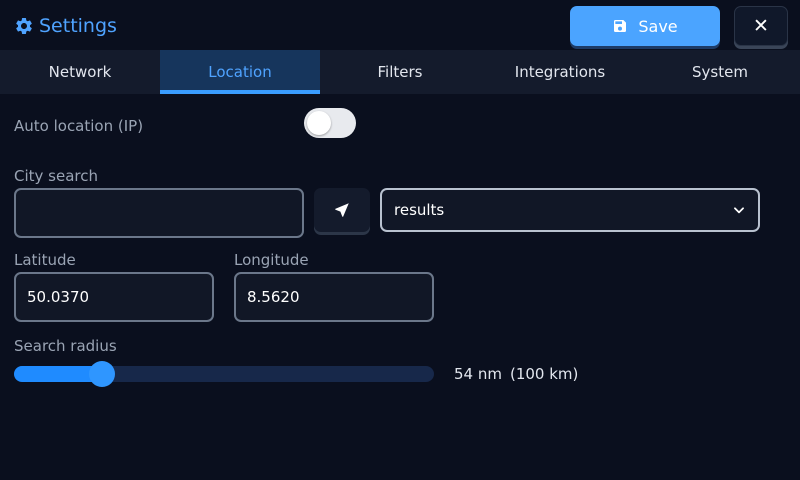 The width and height of the screenshot is (800, 480). I want to click on auto-location-toggle, so click(330, 123).